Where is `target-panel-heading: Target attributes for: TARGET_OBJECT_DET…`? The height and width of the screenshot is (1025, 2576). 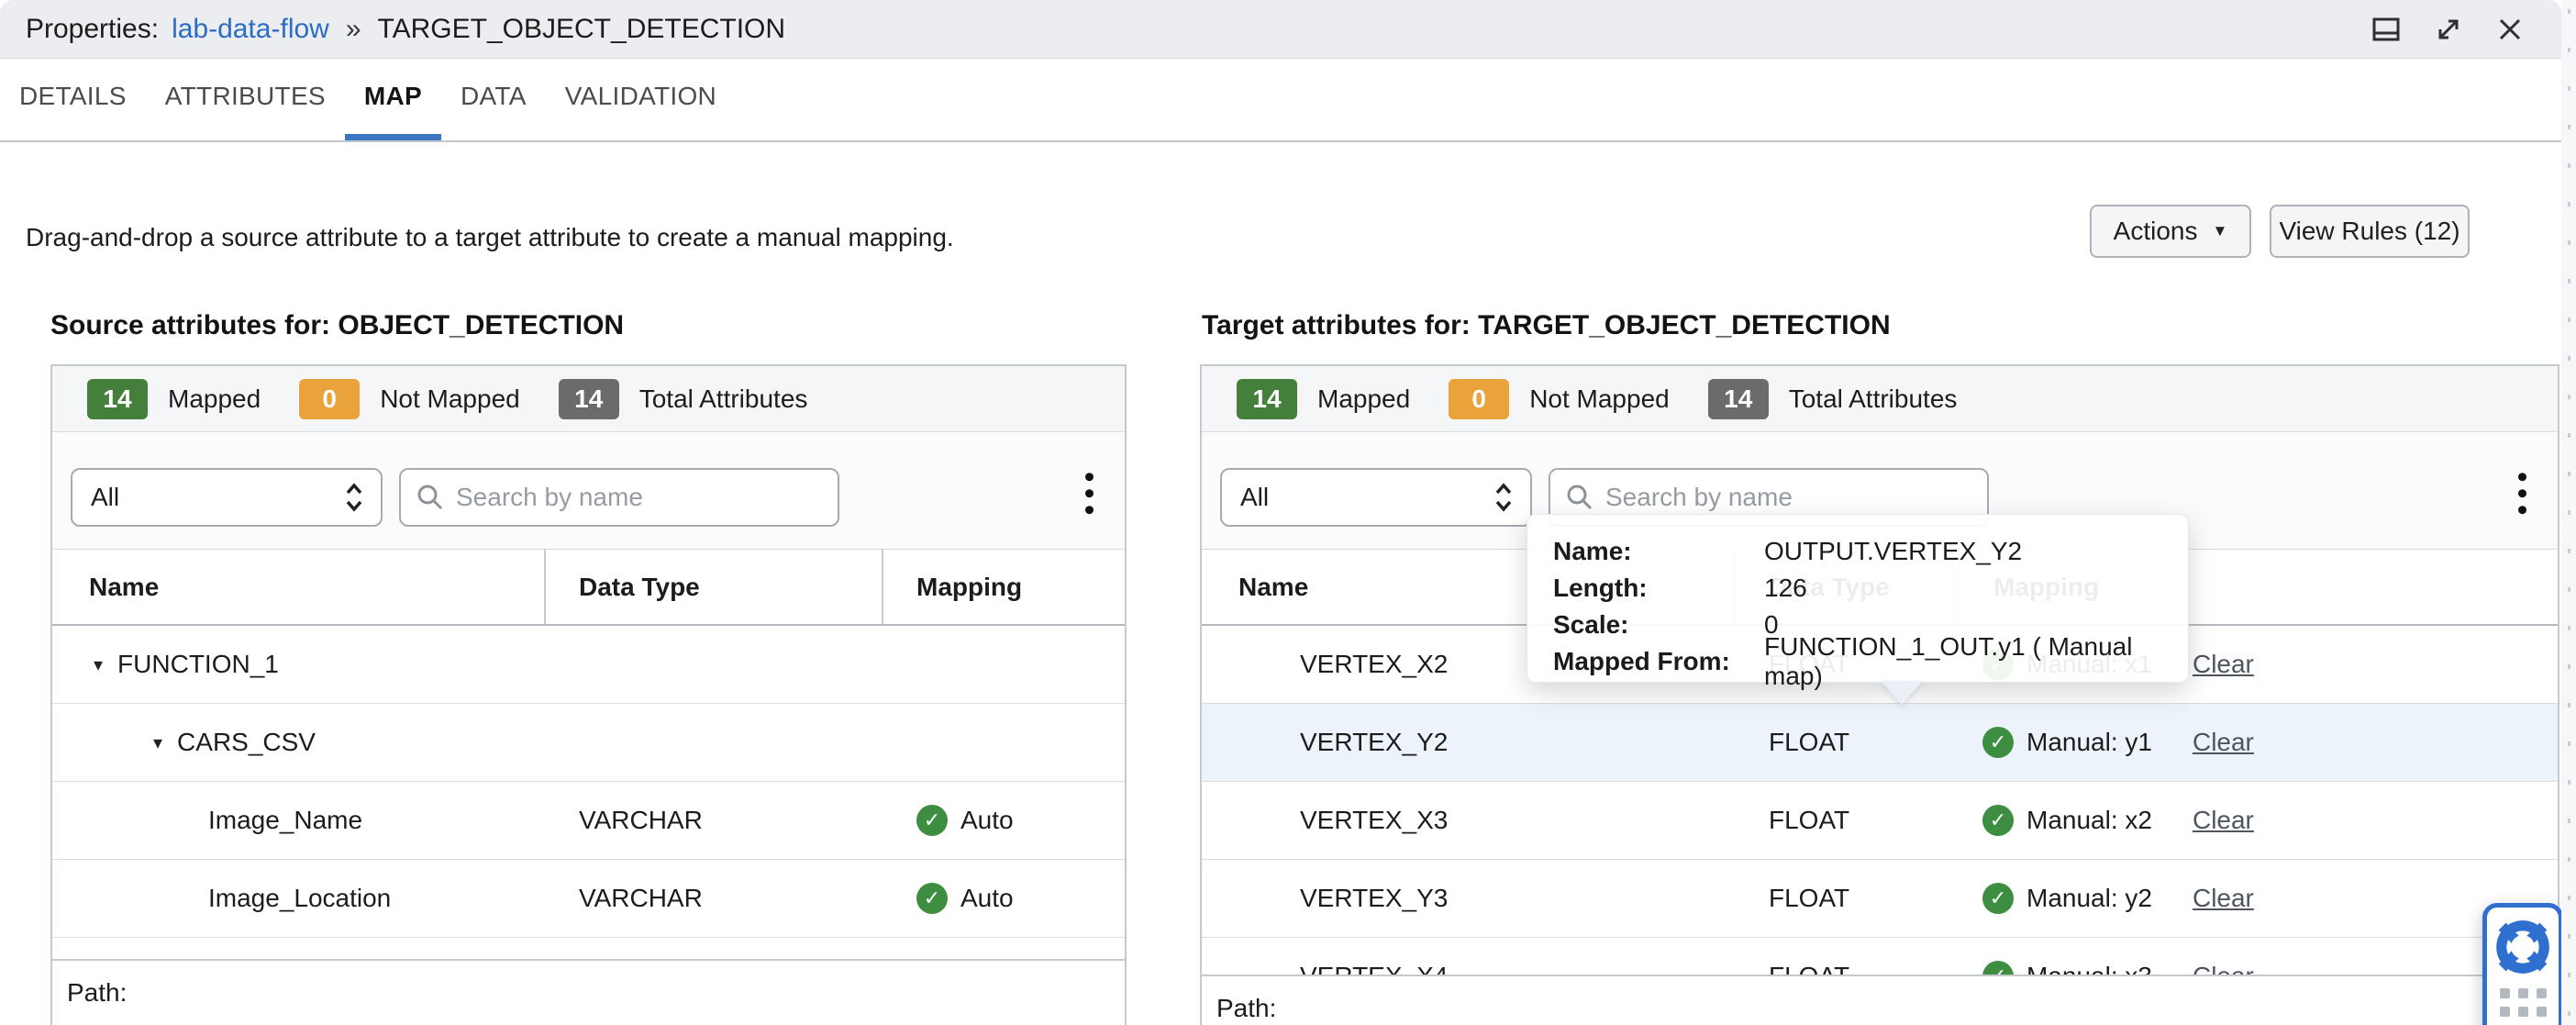 target-panel-heading: Target attributes for: TARGET_OBJECT_DET… is located at coordinates (1546, 325).